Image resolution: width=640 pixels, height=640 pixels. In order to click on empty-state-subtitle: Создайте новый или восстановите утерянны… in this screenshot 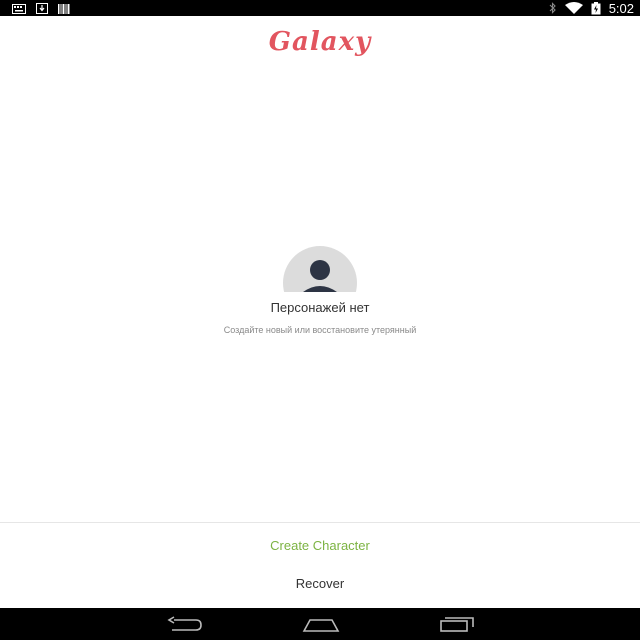, I will do `click(320, 330)`.